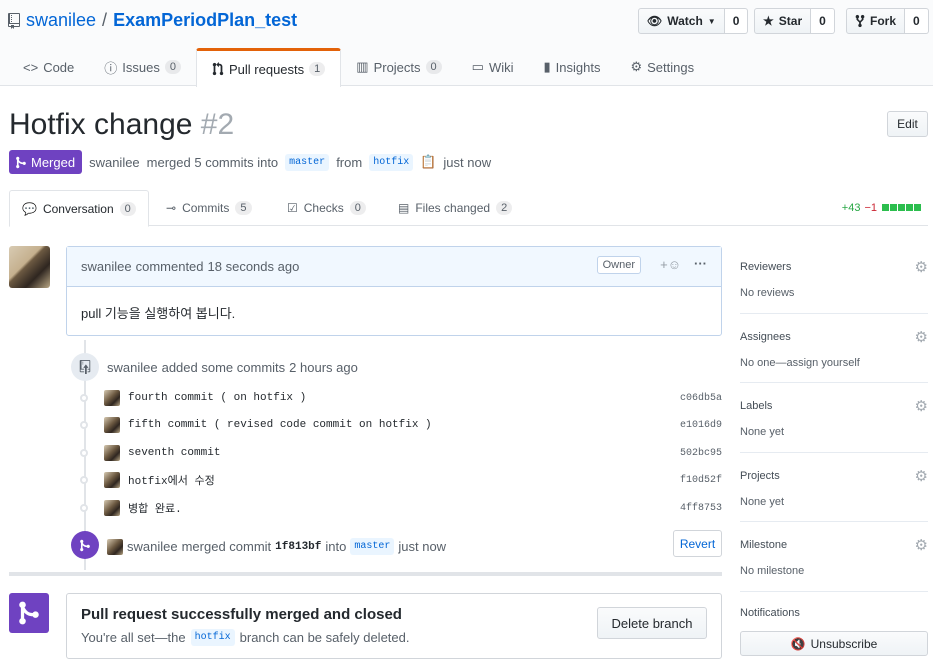 This screenshot has width=933, height=665. I want to click on tab-conversation: 💬 Conversation 0, so click(79, 208).